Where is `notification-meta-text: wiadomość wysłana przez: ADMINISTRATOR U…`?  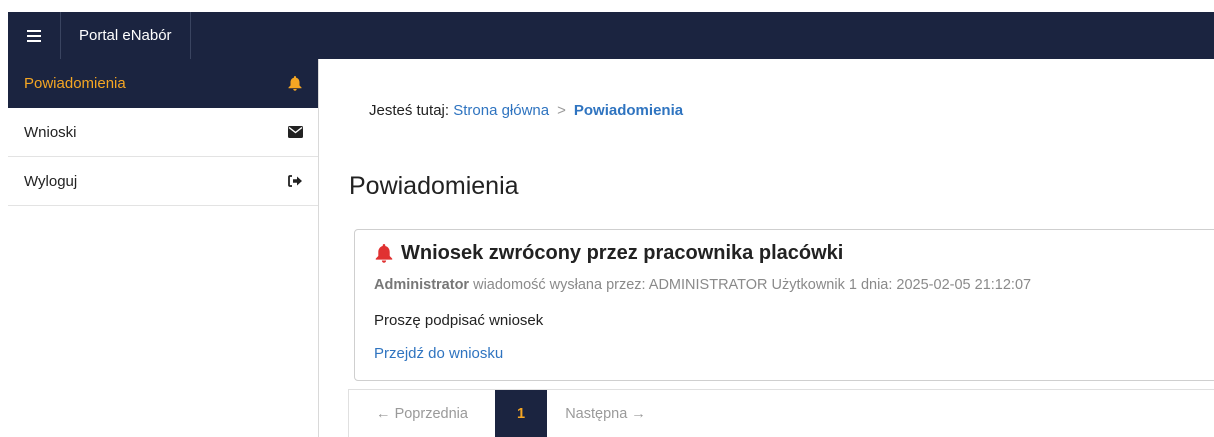
notification-meta-text: wiadomość wysłana przez: ADMINISTRATOR U… is located at coordinates (750, 285).